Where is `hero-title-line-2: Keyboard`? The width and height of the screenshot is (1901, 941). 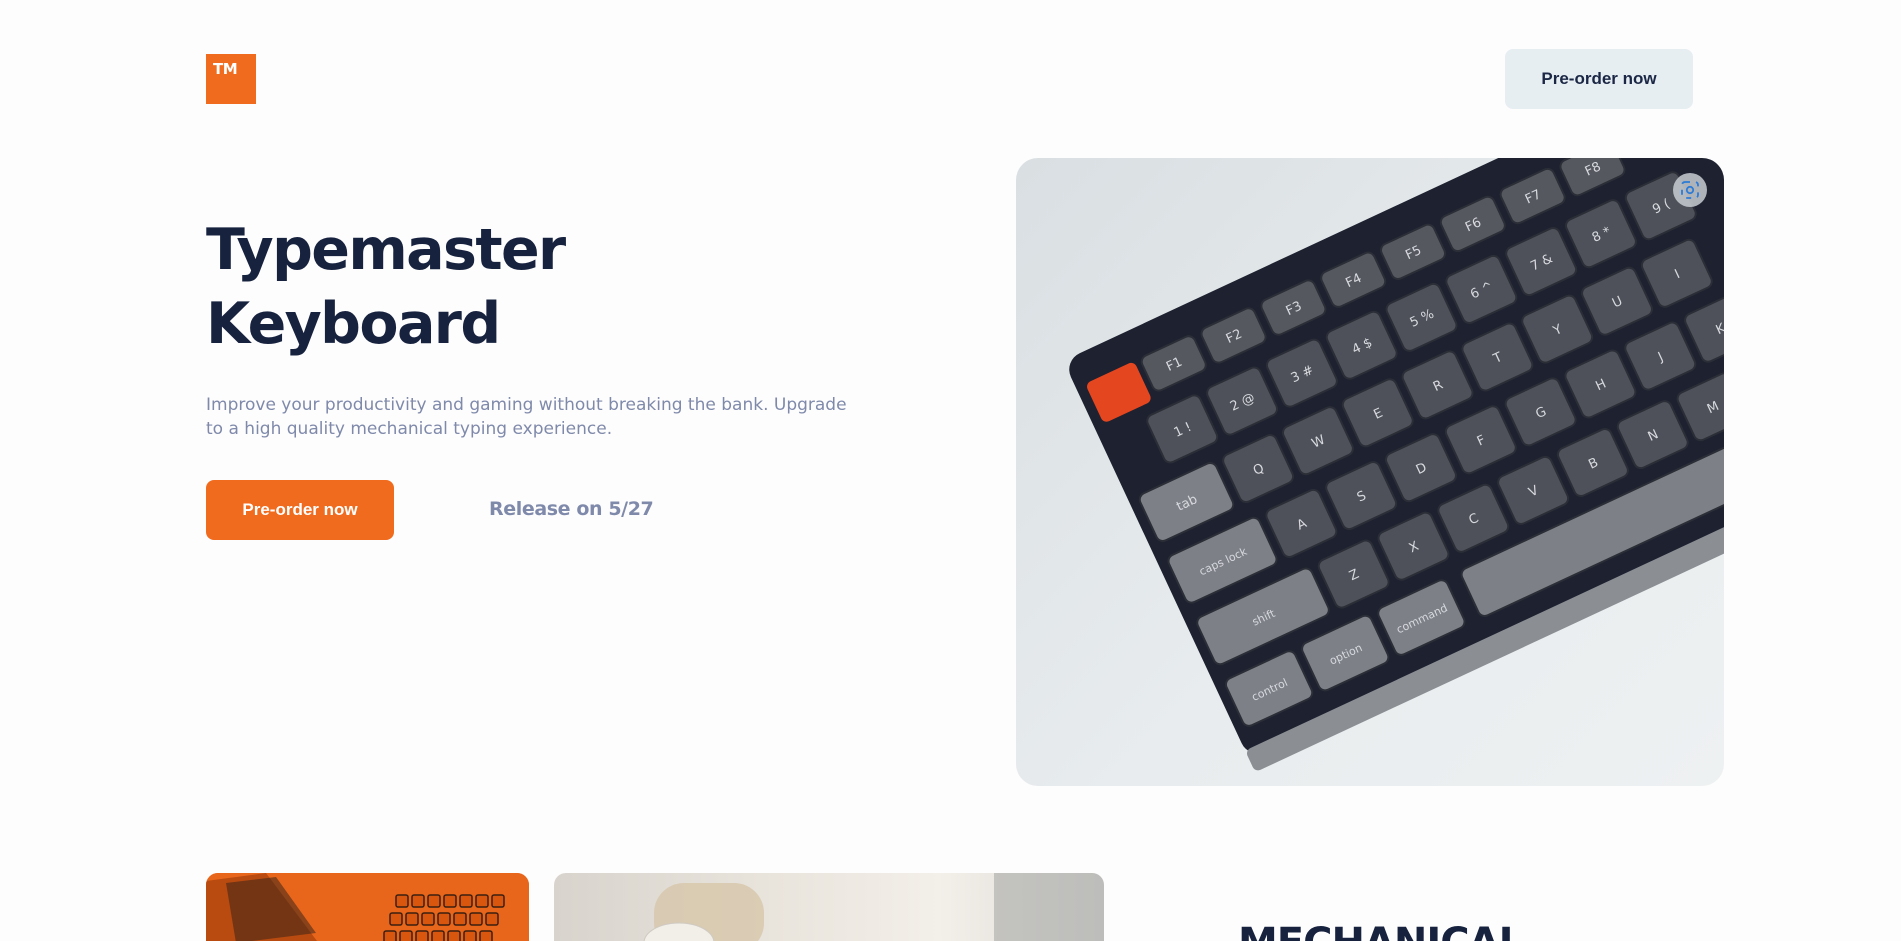 hero-title-line-2: Keyboard is located at coordinates (353, 324).